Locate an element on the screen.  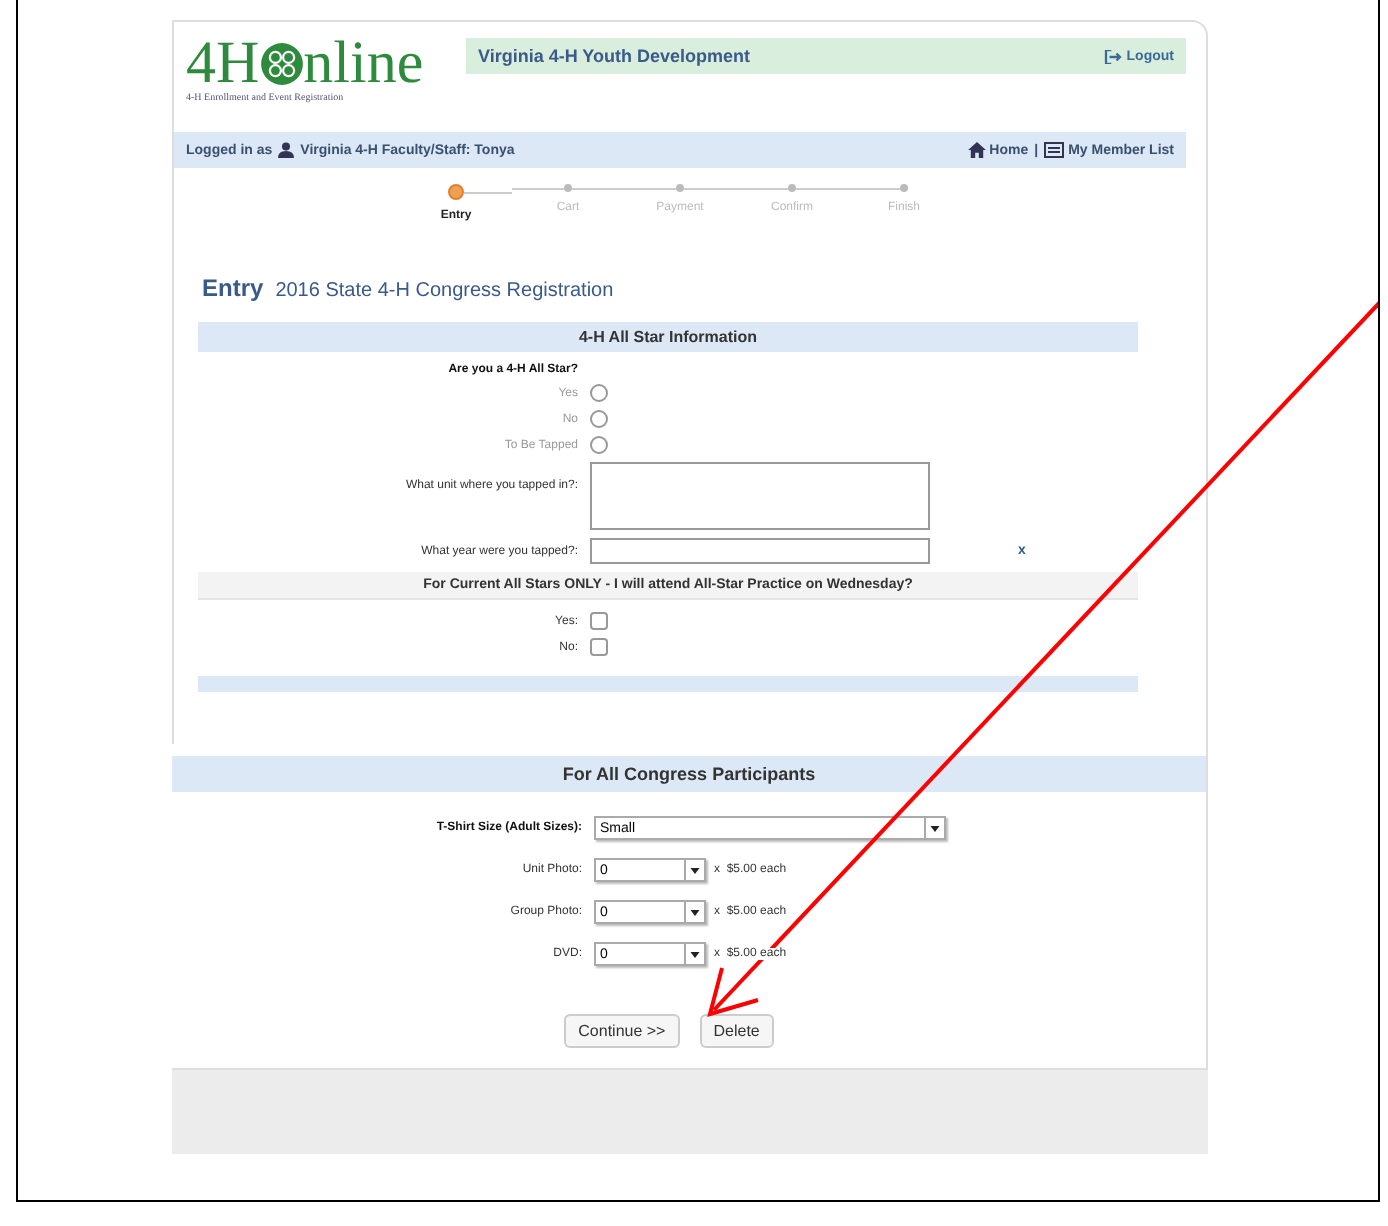
logo-text: nline is located at coordinates (363, 64).